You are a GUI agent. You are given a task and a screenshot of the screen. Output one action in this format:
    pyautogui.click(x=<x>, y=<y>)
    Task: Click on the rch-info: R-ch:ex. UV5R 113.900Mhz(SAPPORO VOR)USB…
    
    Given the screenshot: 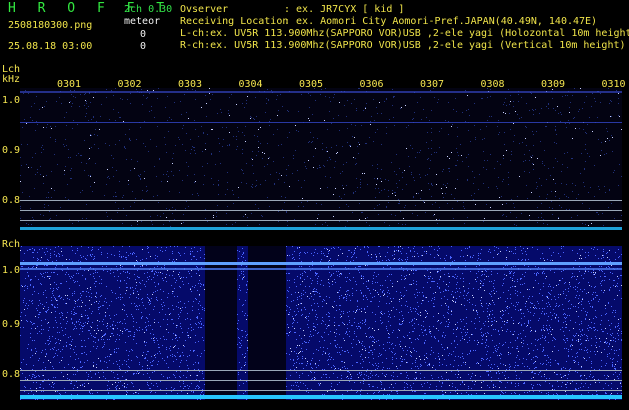 What is the action you would take?
    pyautogui.click(x=403, y=45)
    